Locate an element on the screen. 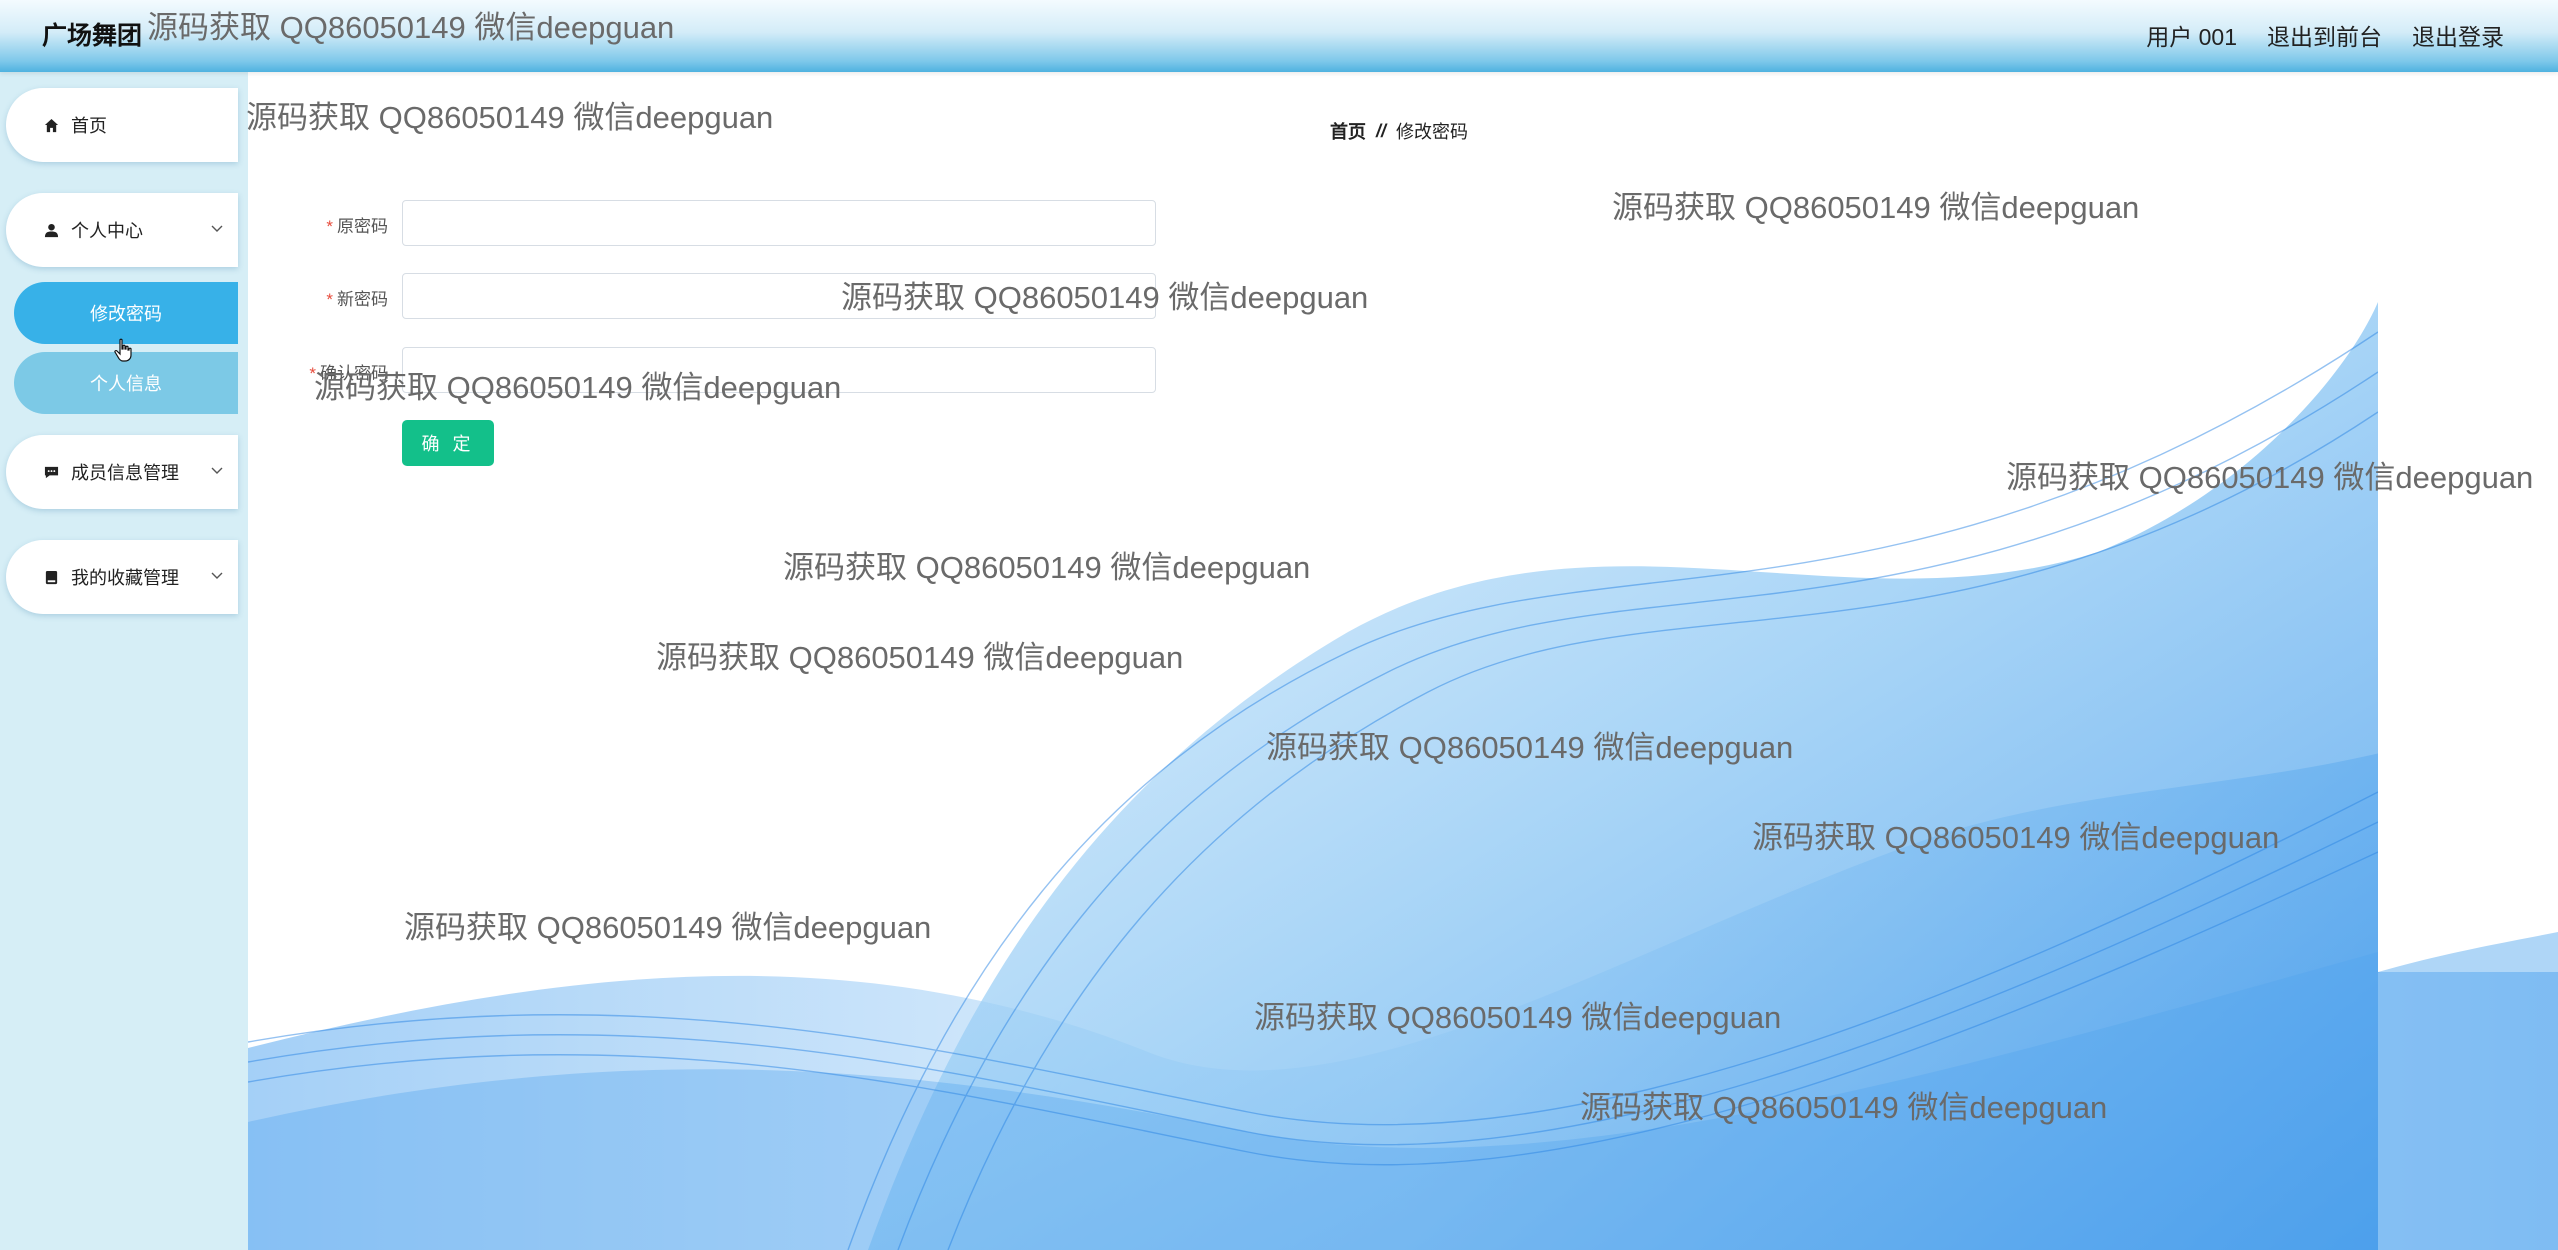 This screenshot has width=2558, height=1250. top-nav: 用户 001 退出到前台 退出登录 is located at coordinates (2325, 35).